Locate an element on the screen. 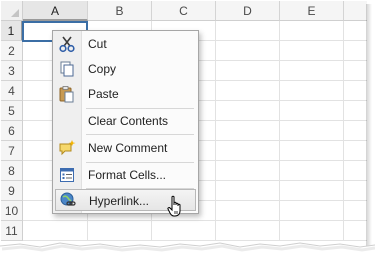 This screenshot has height=258, width=375. menu-item-clear-contents: Clear Contents is located at coordinates (125, 121).